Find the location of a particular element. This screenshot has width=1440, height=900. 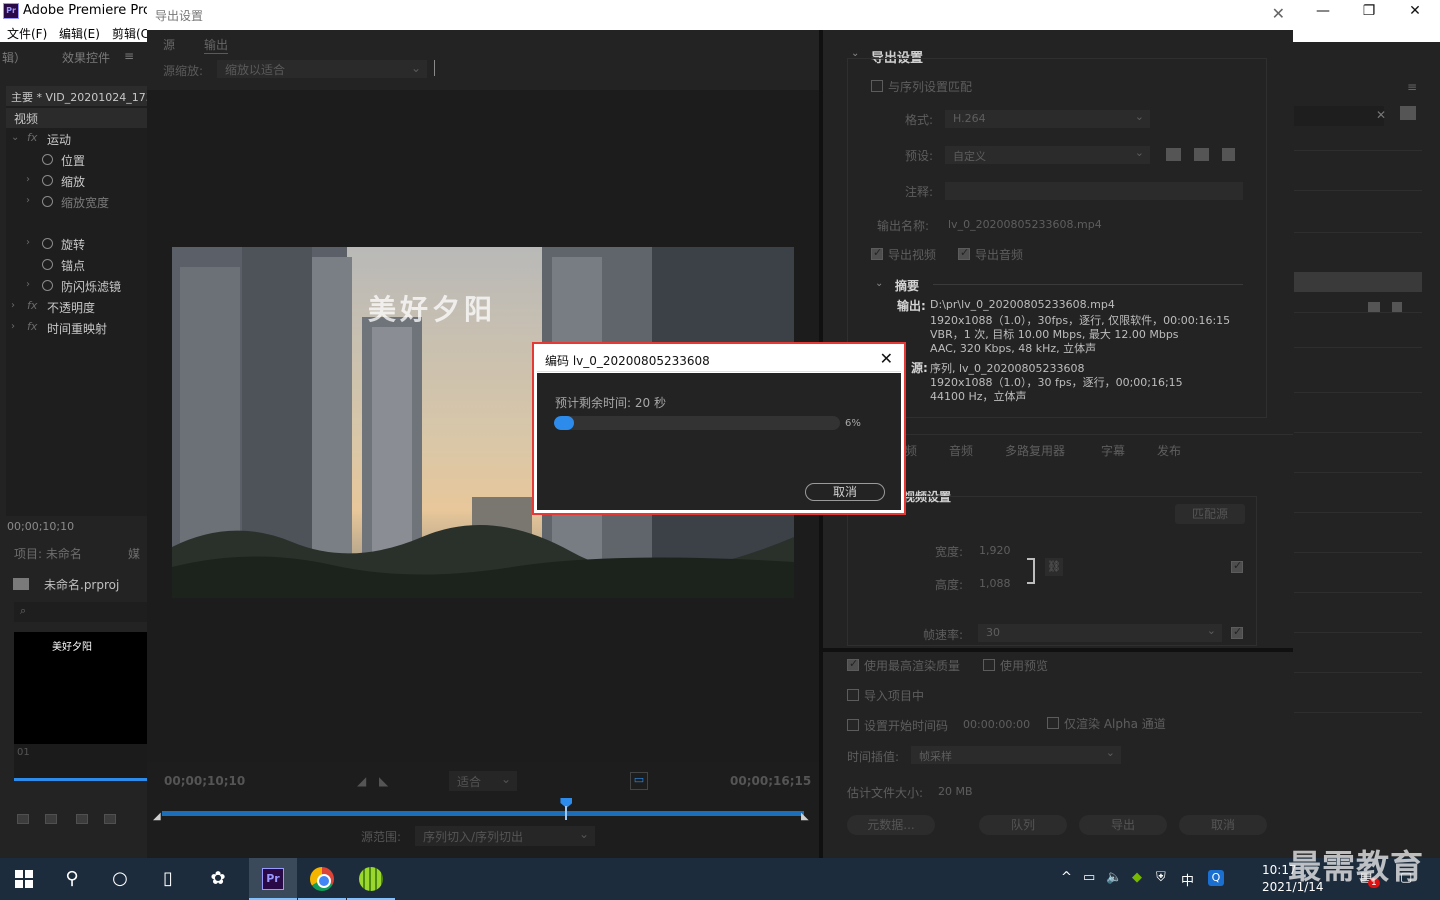

list-view-icon is located at coordinates (51, 819).